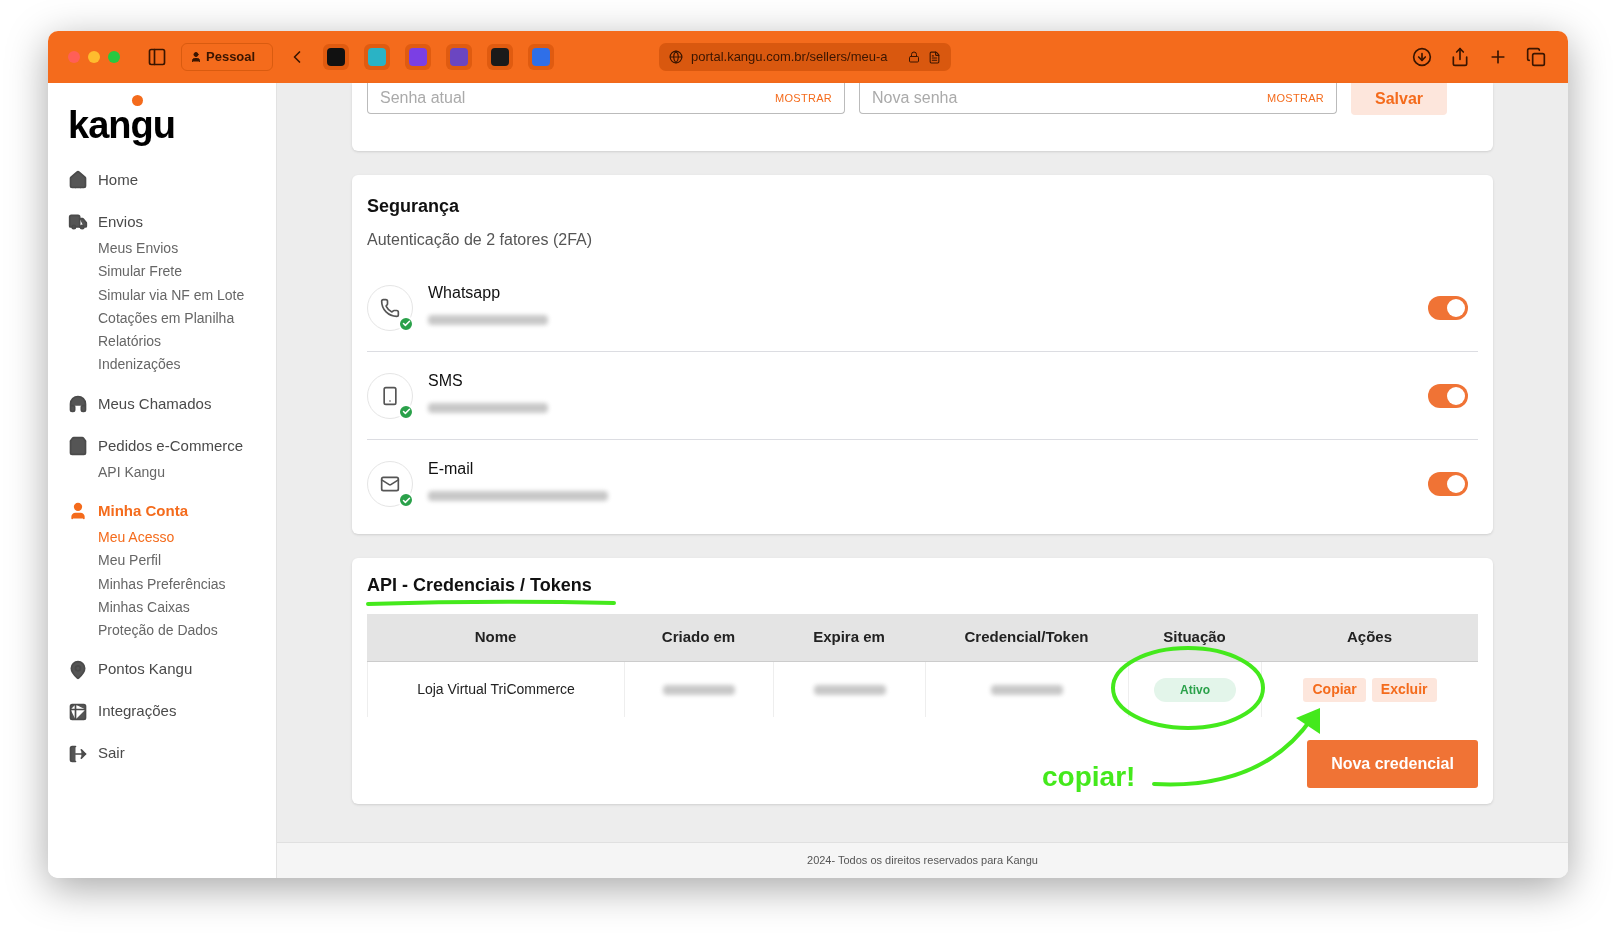 Image resolution: width=1616 pixels, height=946 pixels. Describe the element at coordinates (414, 206) in the screenshot. I see `section-title: Segurança` at that location.